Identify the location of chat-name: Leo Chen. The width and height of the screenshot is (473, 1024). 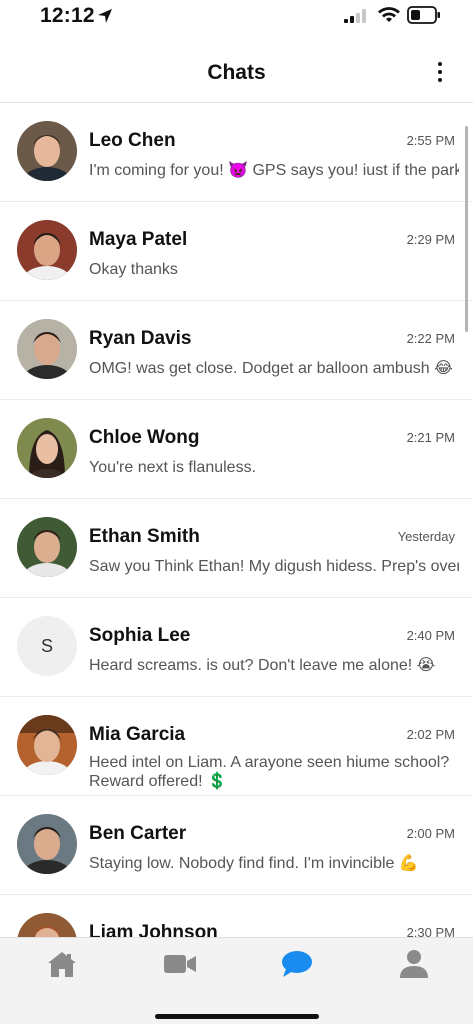
(132, 140).